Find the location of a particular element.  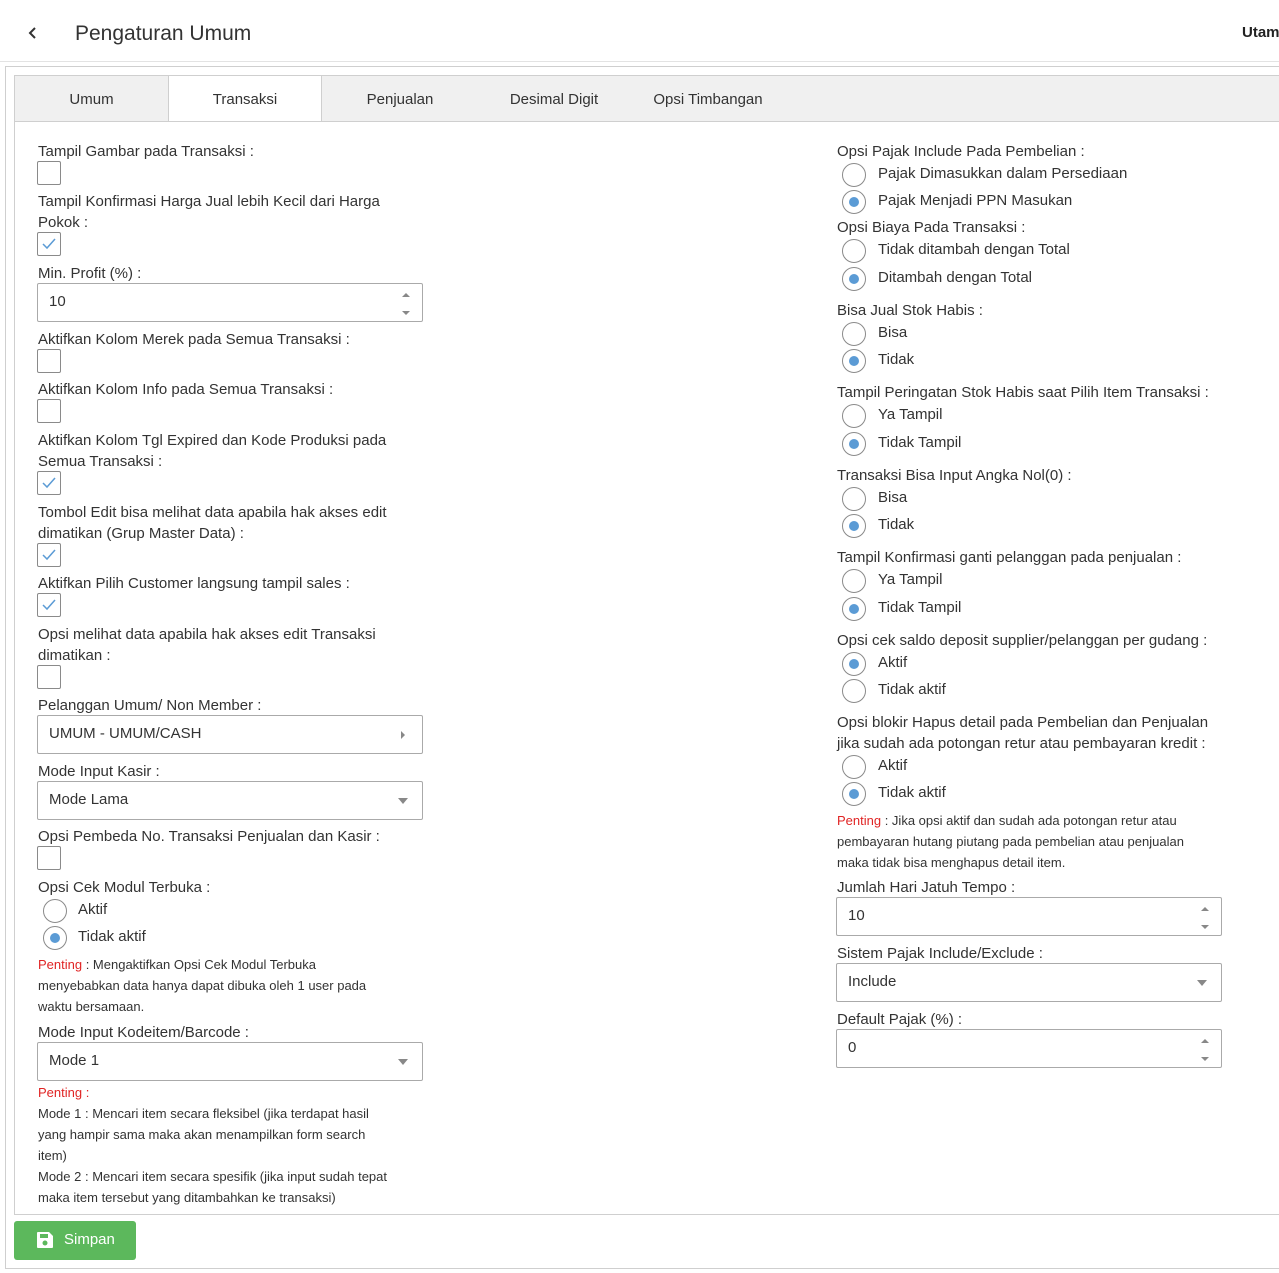

save-button: Simpan is located at coordinates (75, 1240).